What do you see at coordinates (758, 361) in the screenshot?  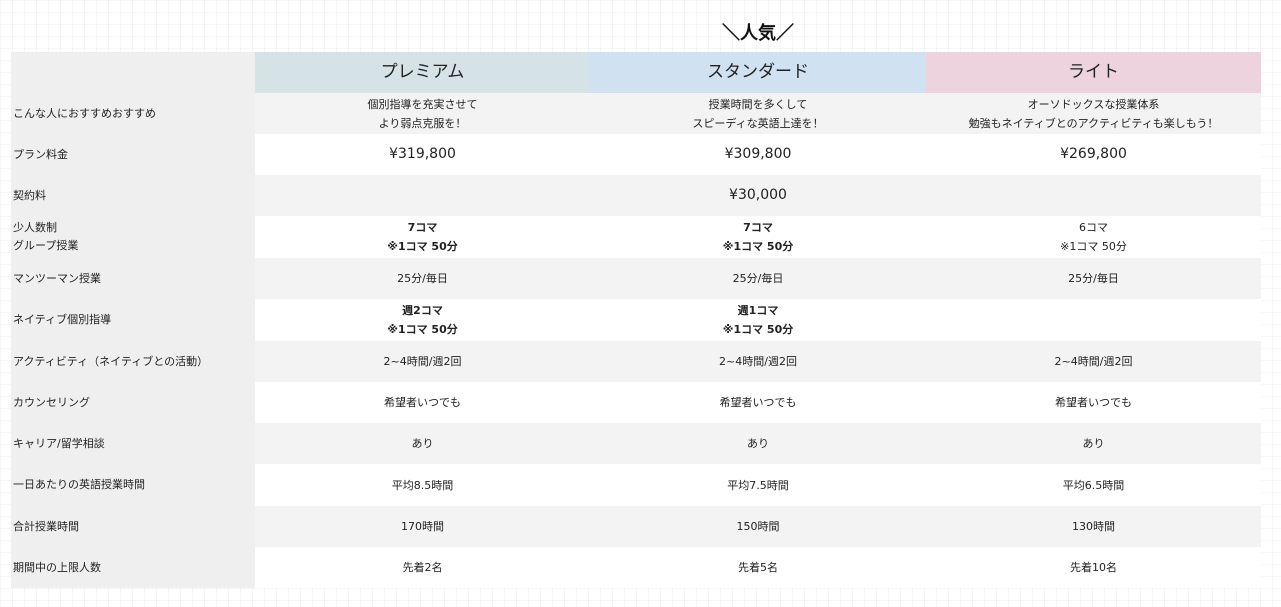 I see `cell-standard: 2~4時間/週2回` at bounding box center [758, 361].